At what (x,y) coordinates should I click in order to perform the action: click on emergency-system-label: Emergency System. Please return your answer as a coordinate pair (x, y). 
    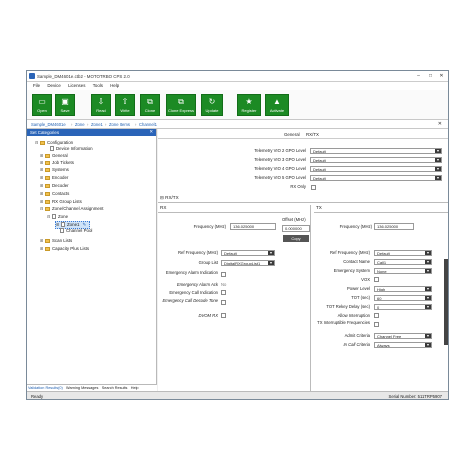
    Looking at the image, I should click on (351, 270).